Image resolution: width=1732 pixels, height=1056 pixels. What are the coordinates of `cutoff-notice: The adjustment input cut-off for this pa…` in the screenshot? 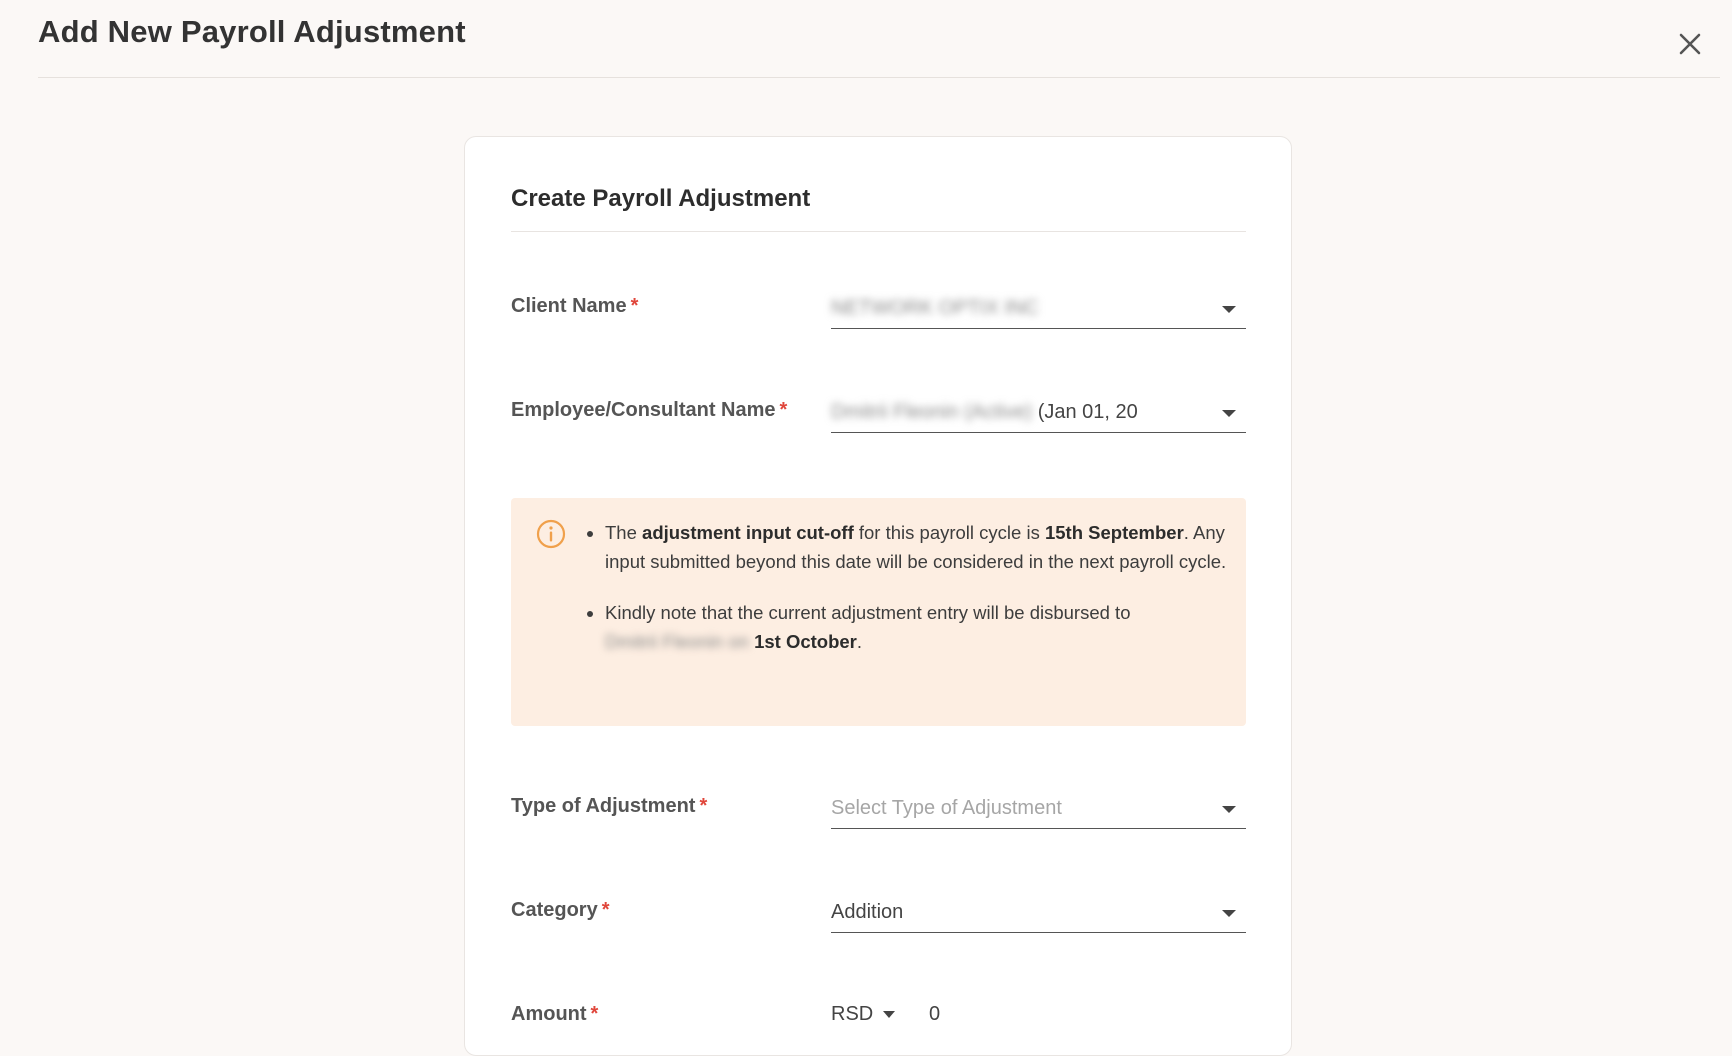 It's located at (878, 612).